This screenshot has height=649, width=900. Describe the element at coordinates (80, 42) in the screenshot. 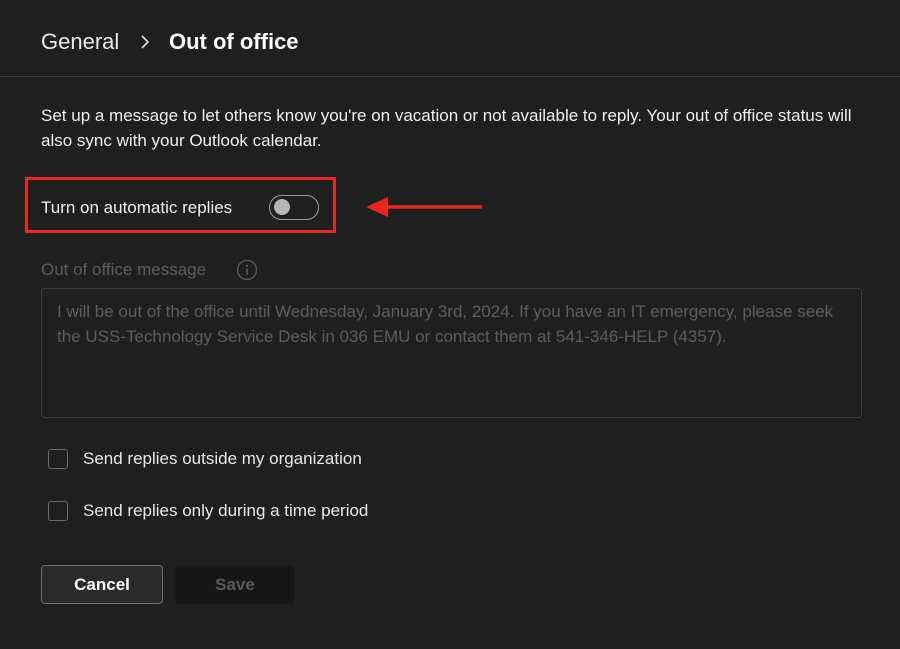

I see `breadcrumb-general: General` at that location.